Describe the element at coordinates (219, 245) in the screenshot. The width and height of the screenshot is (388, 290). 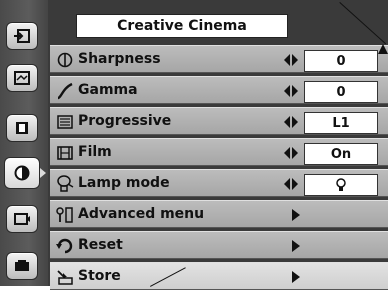
I see `menu-item-reset: Reset` at that location.